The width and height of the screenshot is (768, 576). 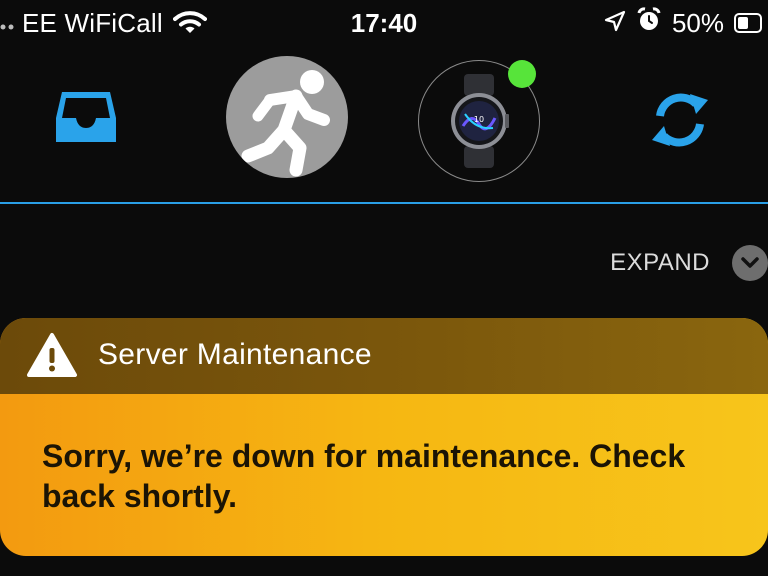 I want to click on status-right: 50%, so click(x=678, y=23).